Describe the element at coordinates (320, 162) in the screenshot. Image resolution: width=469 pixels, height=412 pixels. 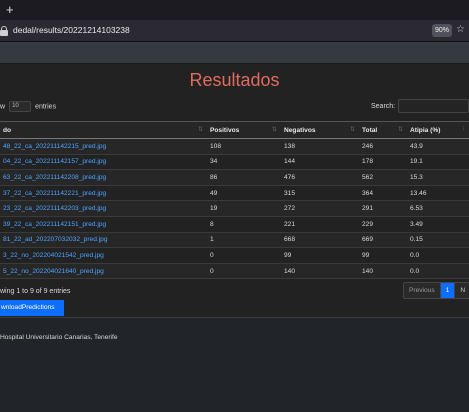
I see `cell-negativos: 144` at that location.